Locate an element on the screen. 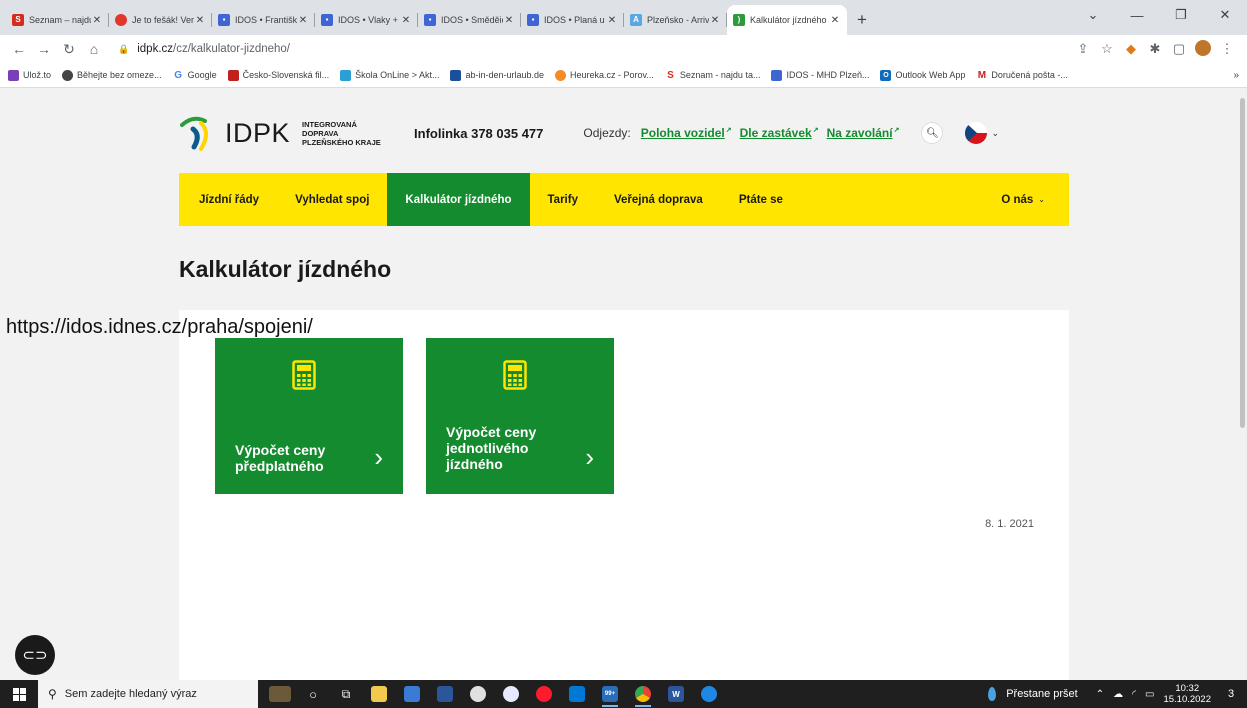 The width and height of the screenshot is (1247, 708). calculator-app-icon is located at coordinates (412, 694).